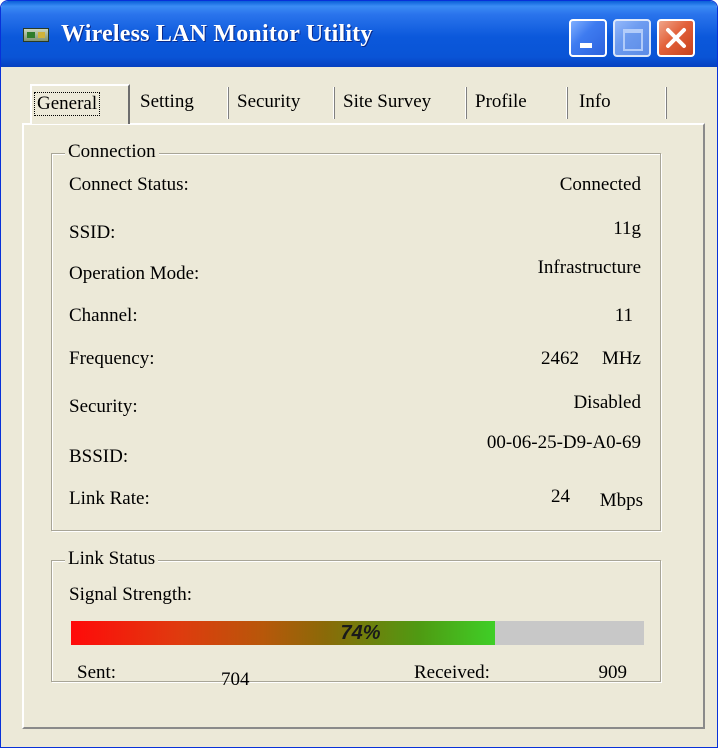 Image resolution: width=718 pixels, height=748 pixels. What do you see at coordinates (103, 315) in the screenshot?
I see `channel-label: Channel:` at bounding box center [103, 315].